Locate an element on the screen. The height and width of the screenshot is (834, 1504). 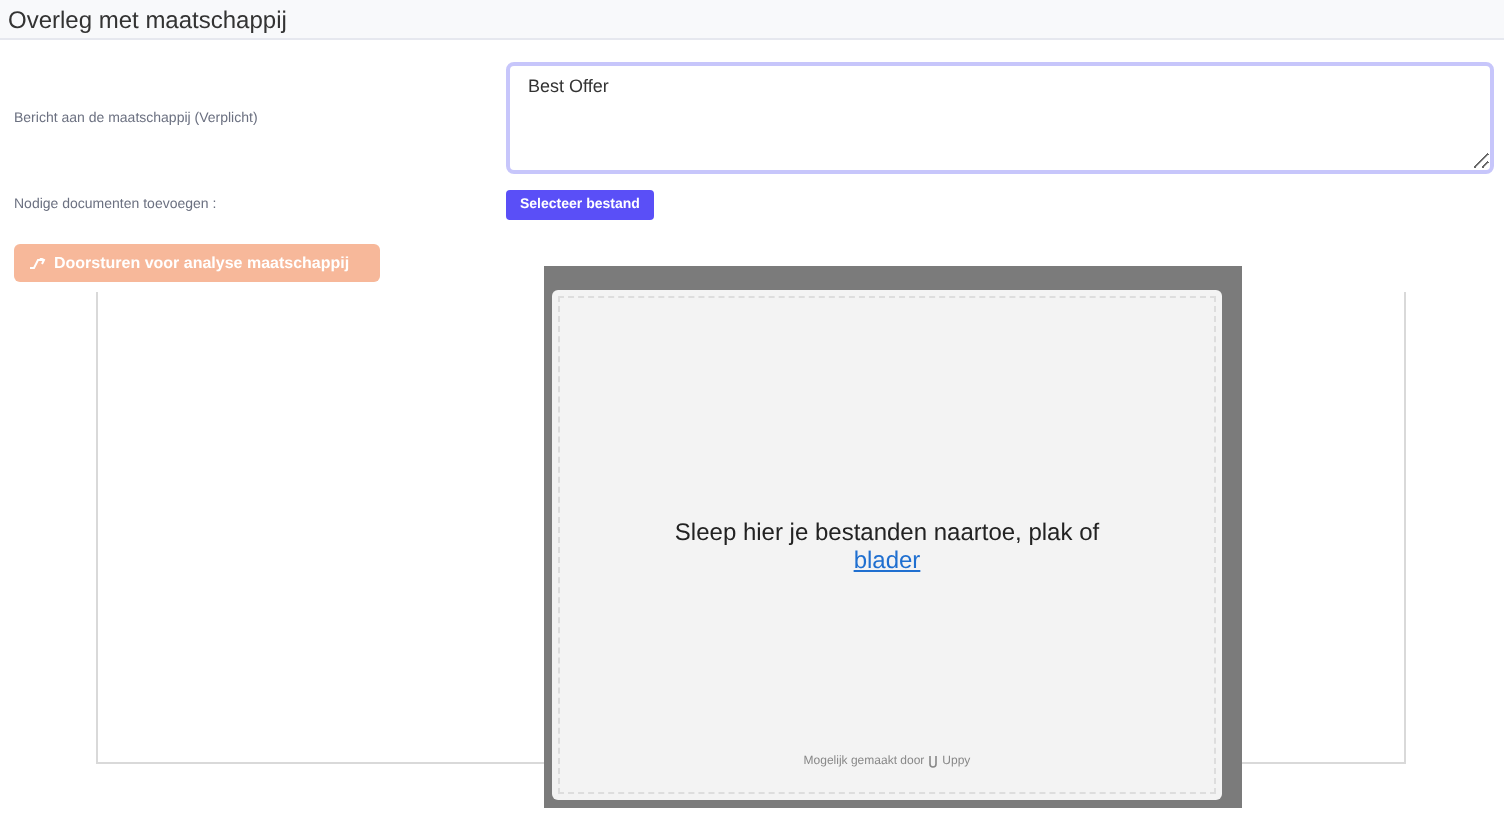
page-title: Overleg met maatschappij is located at coordinates (147, 19).